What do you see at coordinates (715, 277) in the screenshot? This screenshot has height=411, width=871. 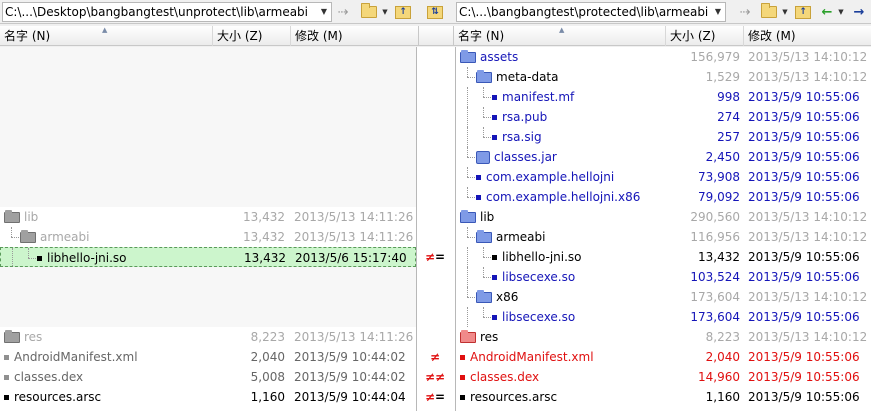 I see `file-size: 103,524` at bounding box center [715, 277].